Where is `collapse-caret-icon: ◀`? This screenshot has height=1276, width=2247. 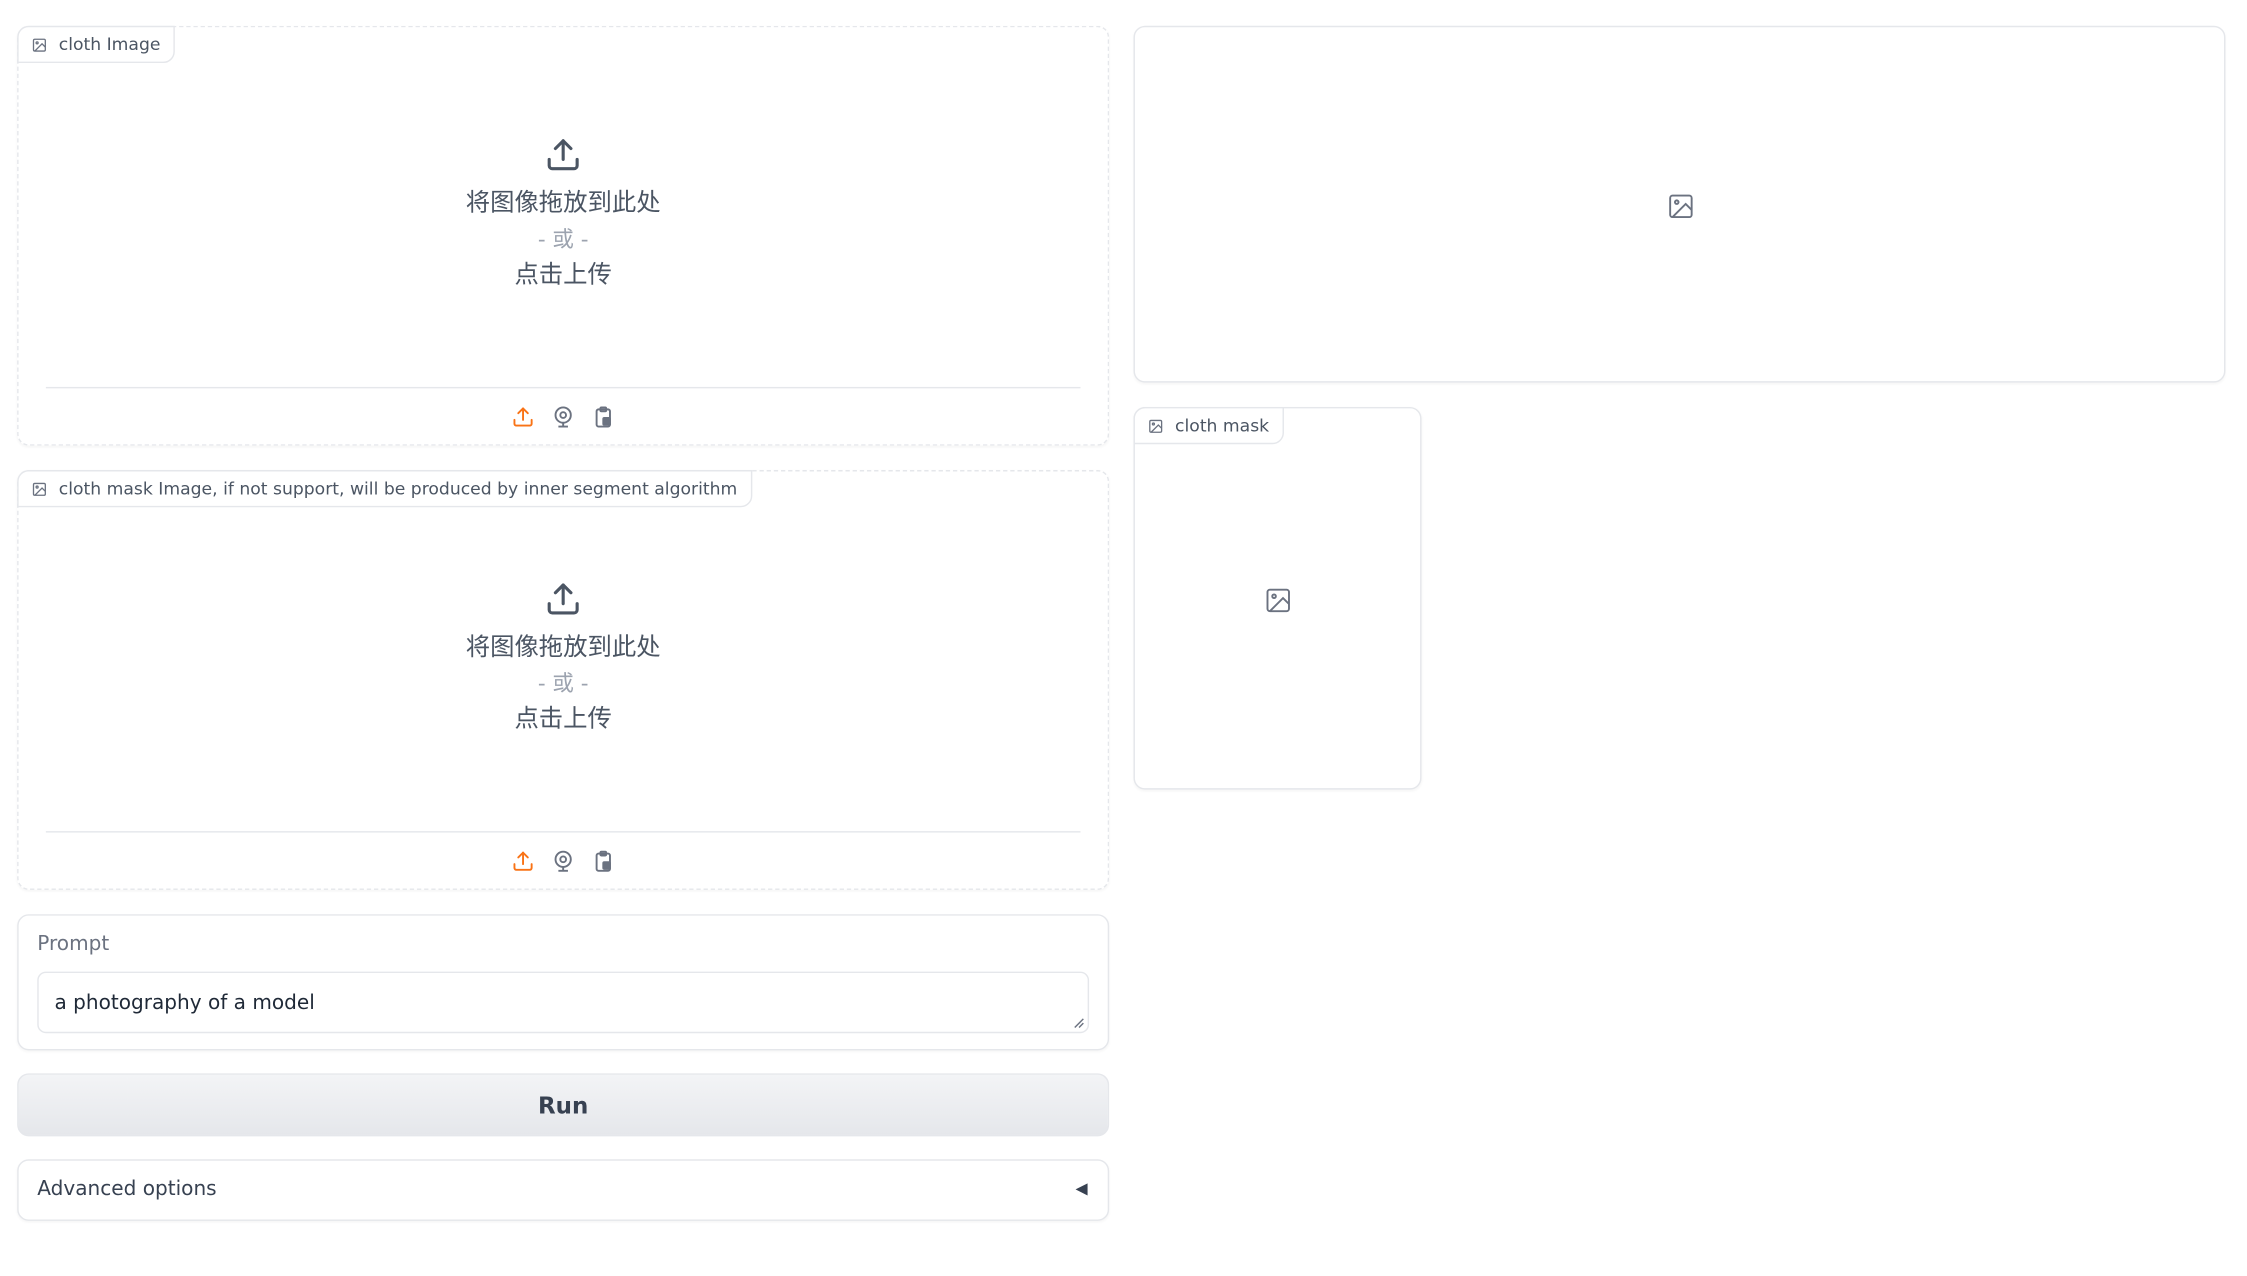
collapse-caret-icon: ◀ is located at coordinates (1081, 1188).